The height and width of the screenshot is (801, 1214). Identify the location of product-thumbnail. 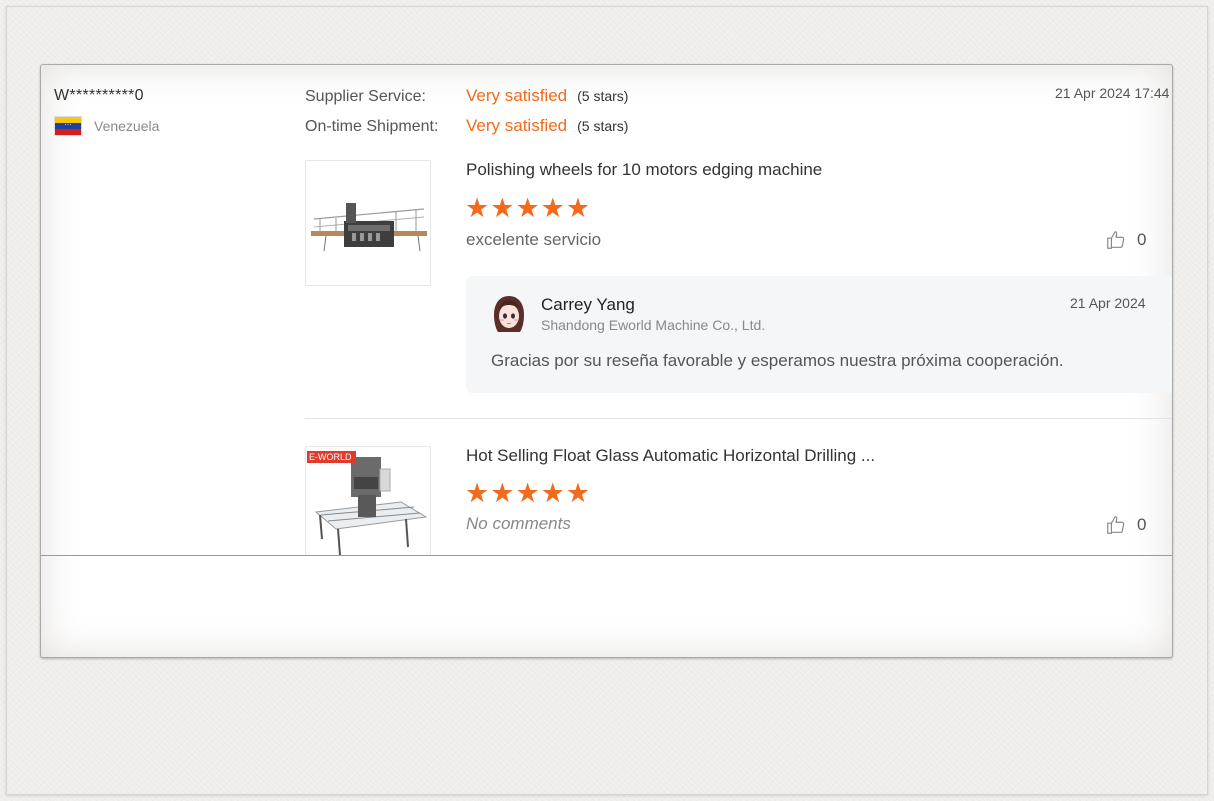
(368, 223).